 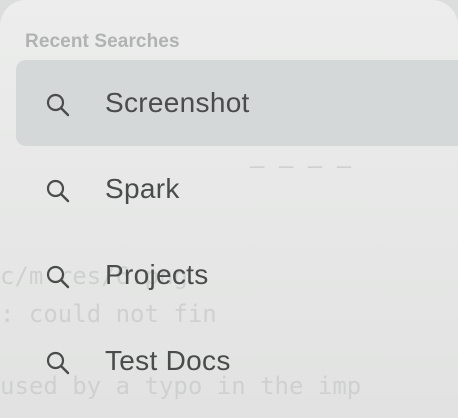 What do you see at coordinates (142, 188) in the screenshot?
I see `recent-search-label: Spark` at bounding box center [142, 188].